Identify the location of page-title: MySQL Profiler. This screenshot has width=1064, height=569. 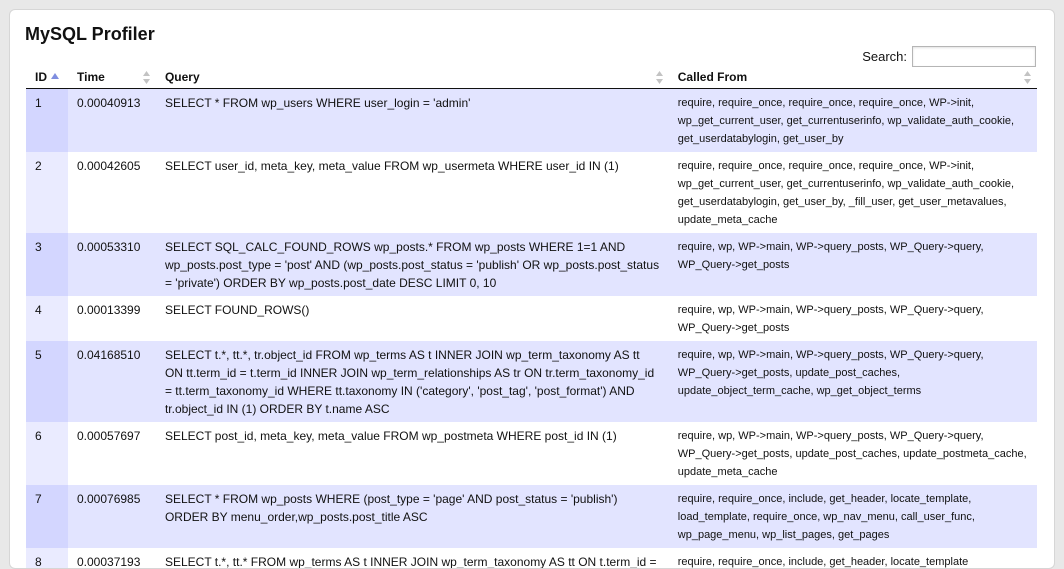
(90, 34).